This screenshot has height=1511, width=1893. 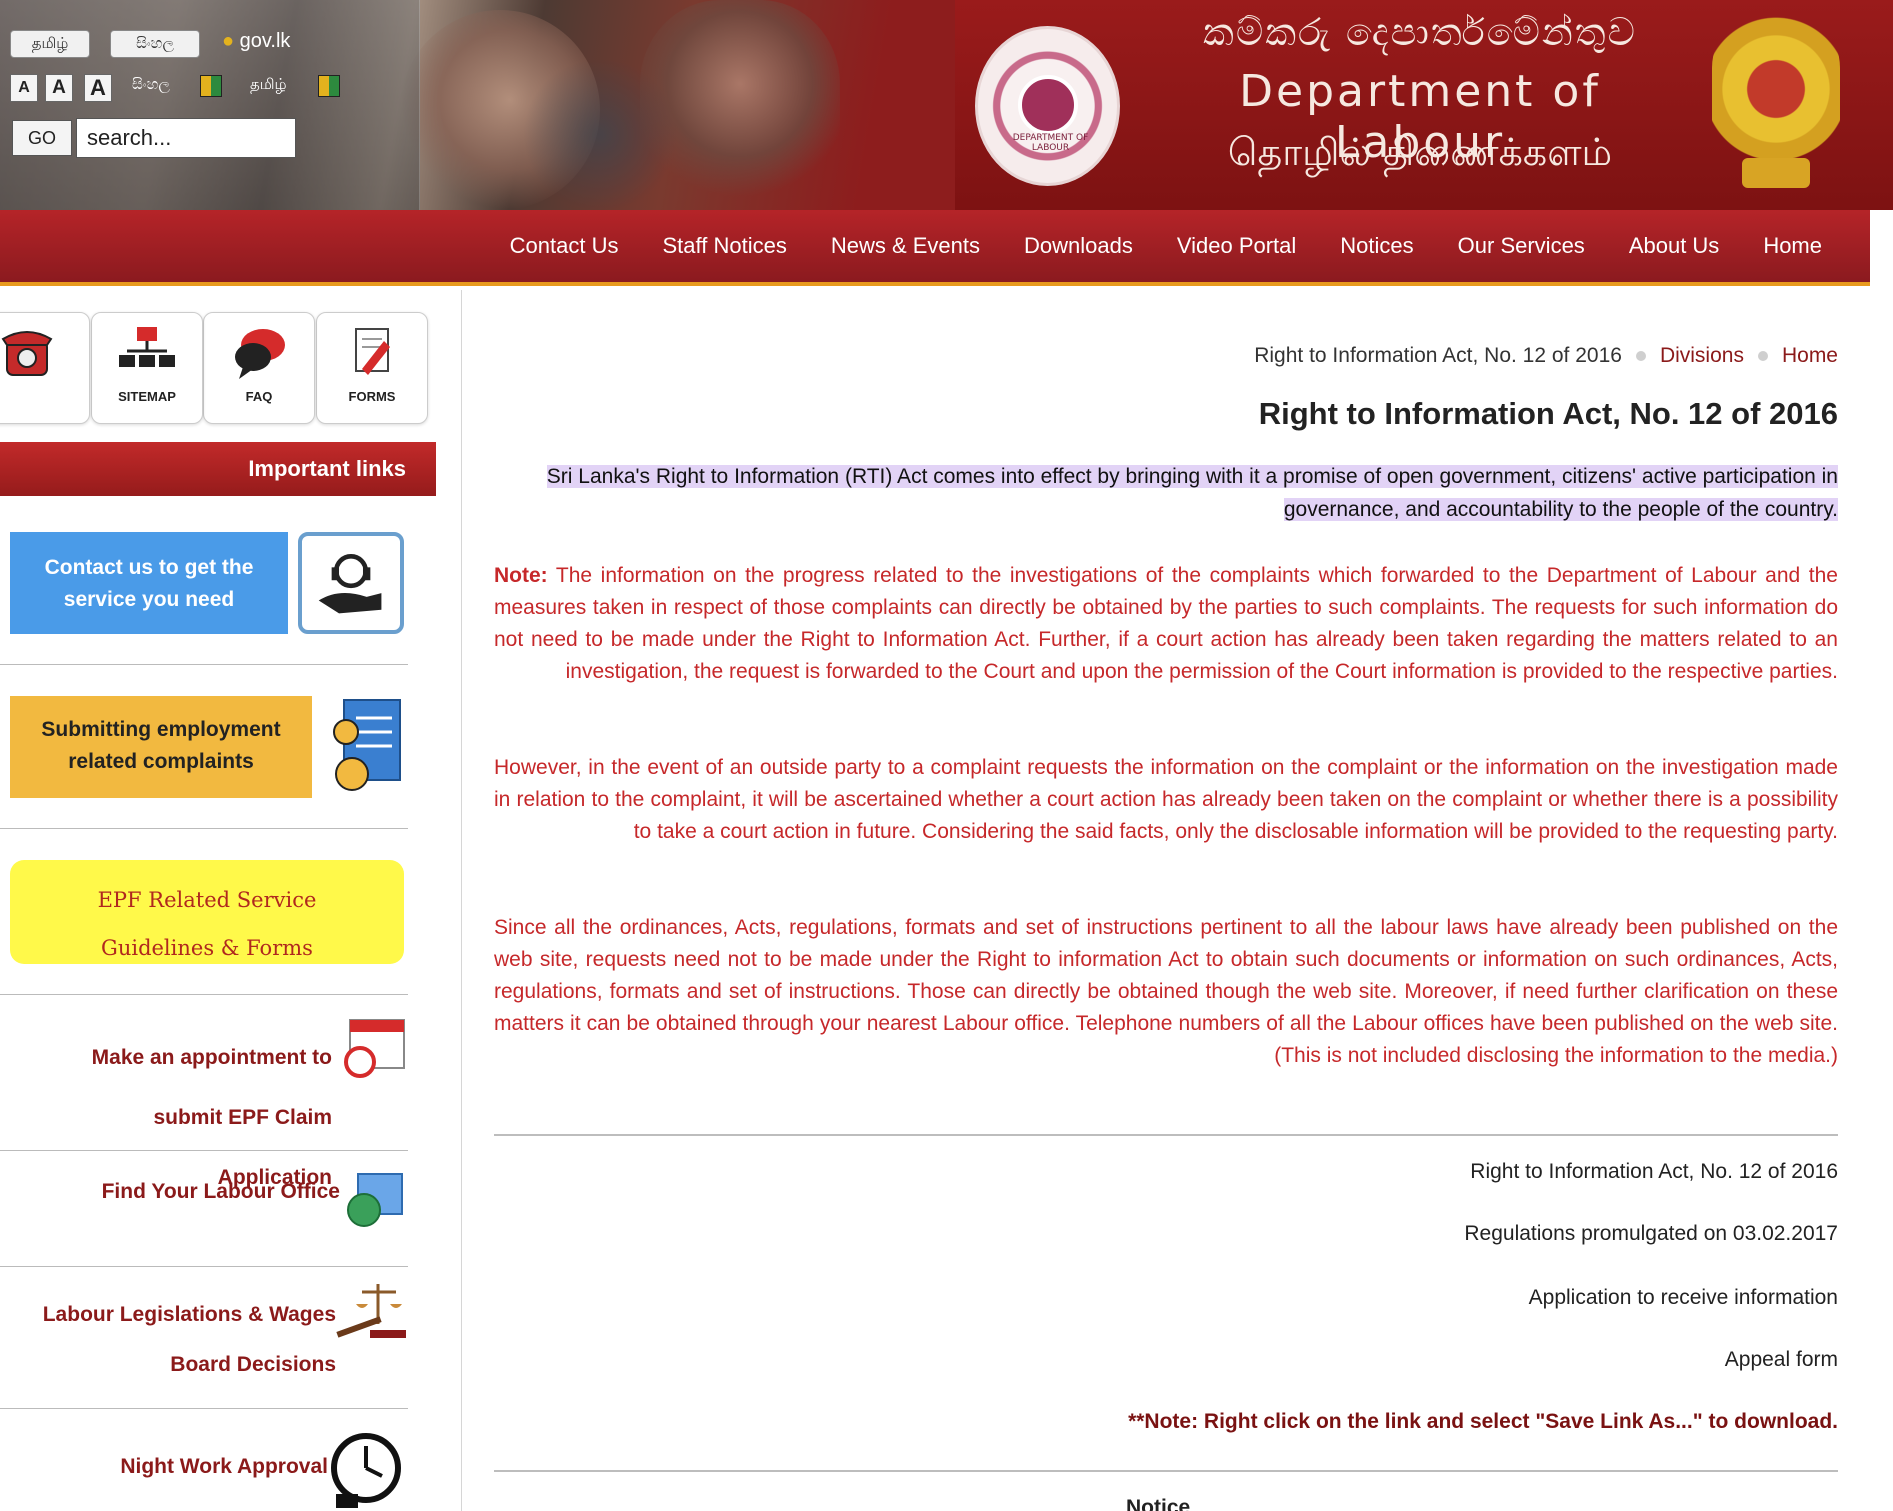 What do you see at coordinates (375, 1200) in the screenshot?
I see `globe-folder-icon` at bounding box center [375, 1200].